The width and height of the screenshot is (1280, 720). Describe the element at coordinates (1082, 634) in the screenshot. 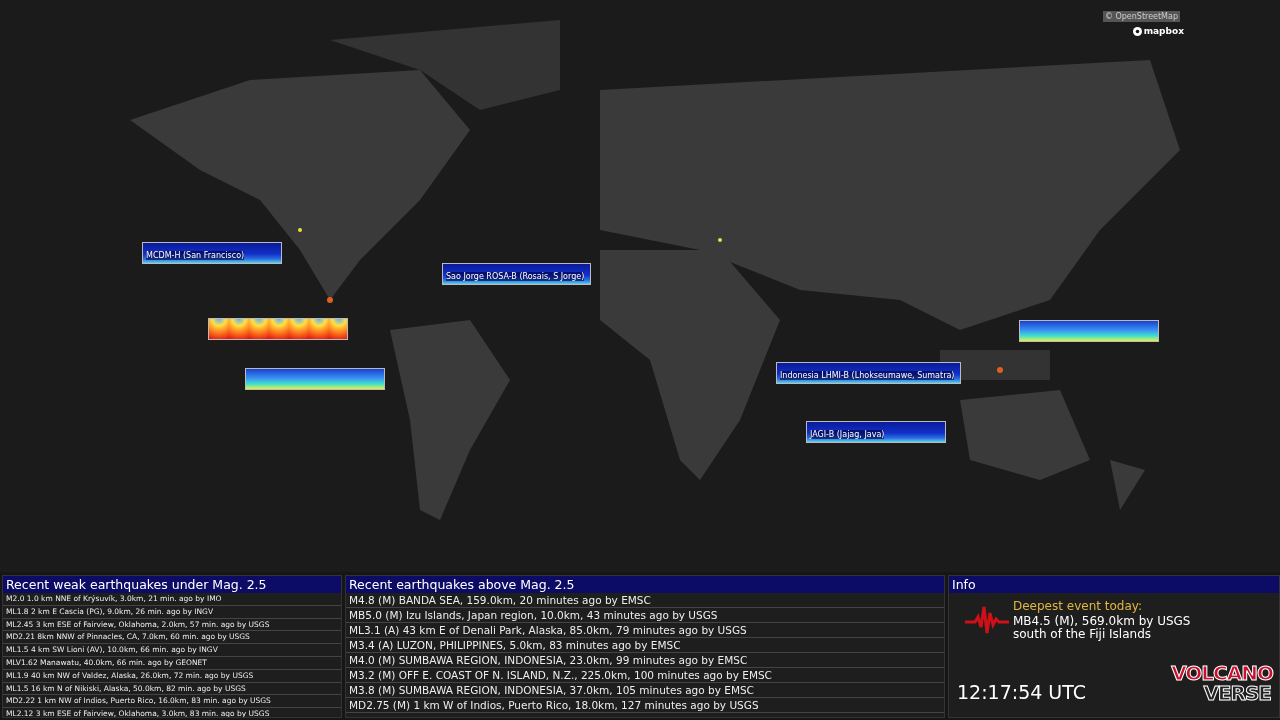

I see `event-detail: south of the Fiji Islands` at that location.